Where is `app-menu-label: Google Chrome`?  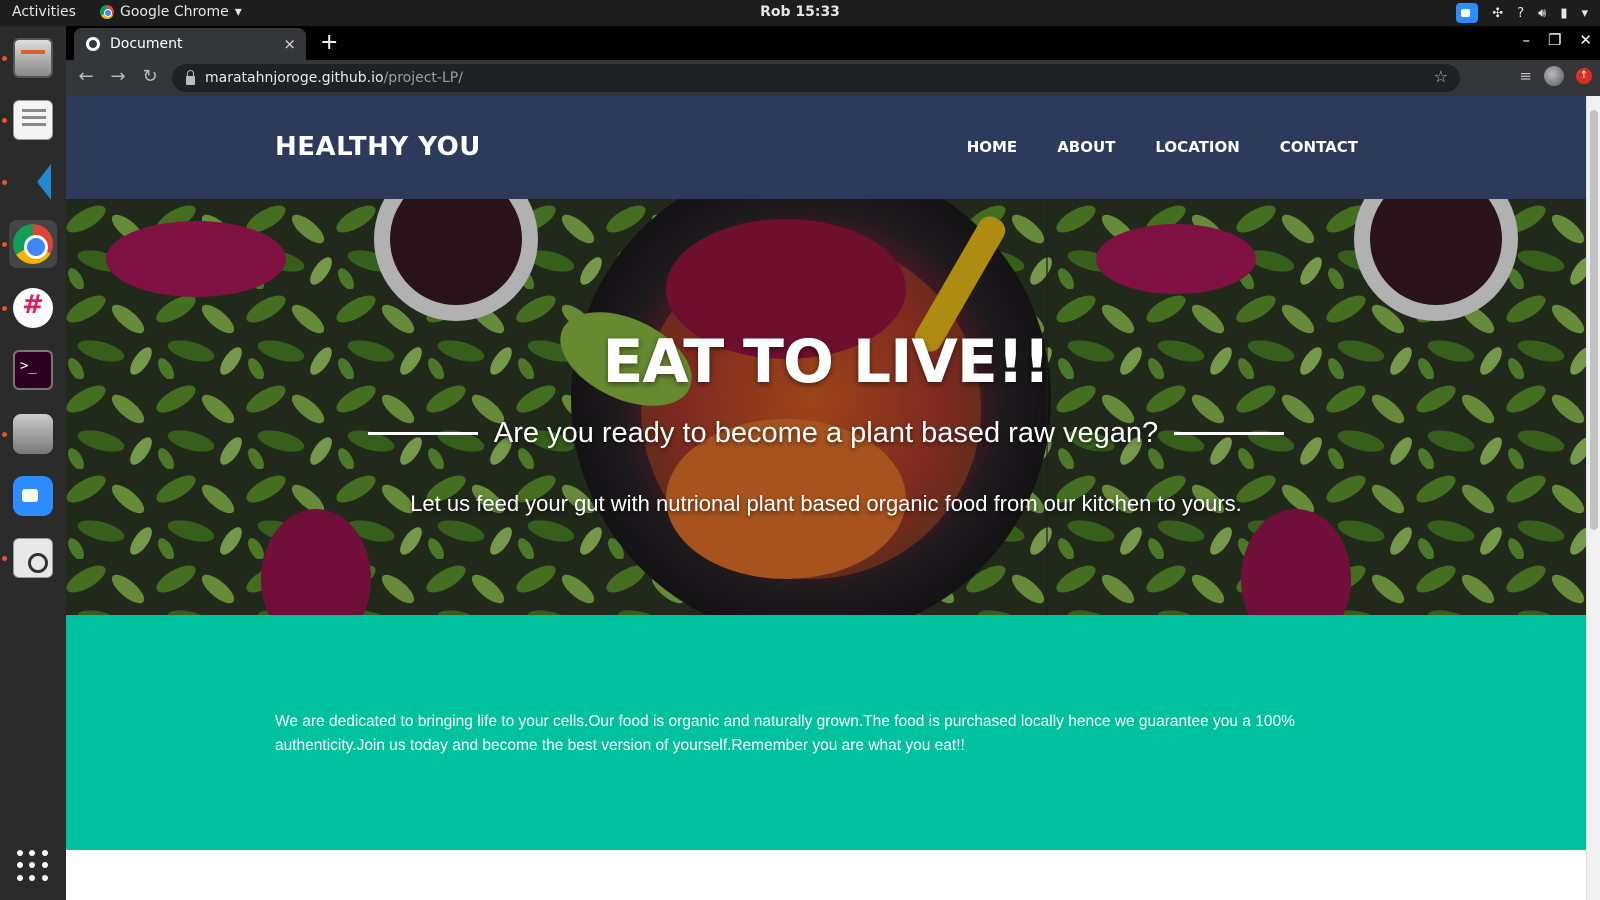
app-menu-label: Google Chrome is located at coordinates (174, 12).